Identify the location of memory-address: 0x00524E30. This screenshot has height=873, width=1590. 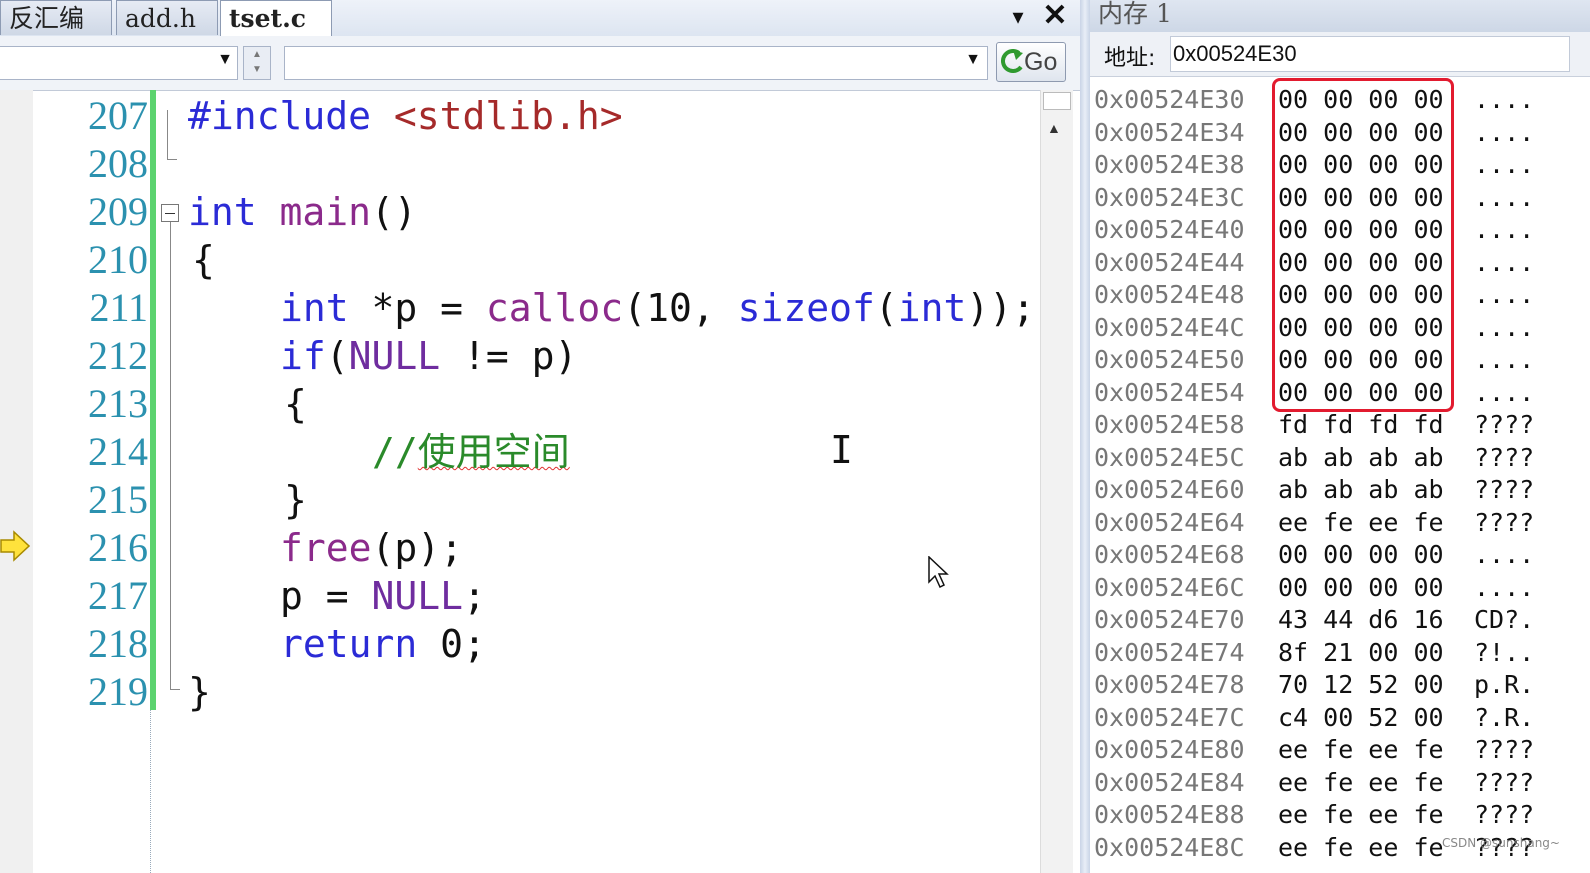
(1169, 99).